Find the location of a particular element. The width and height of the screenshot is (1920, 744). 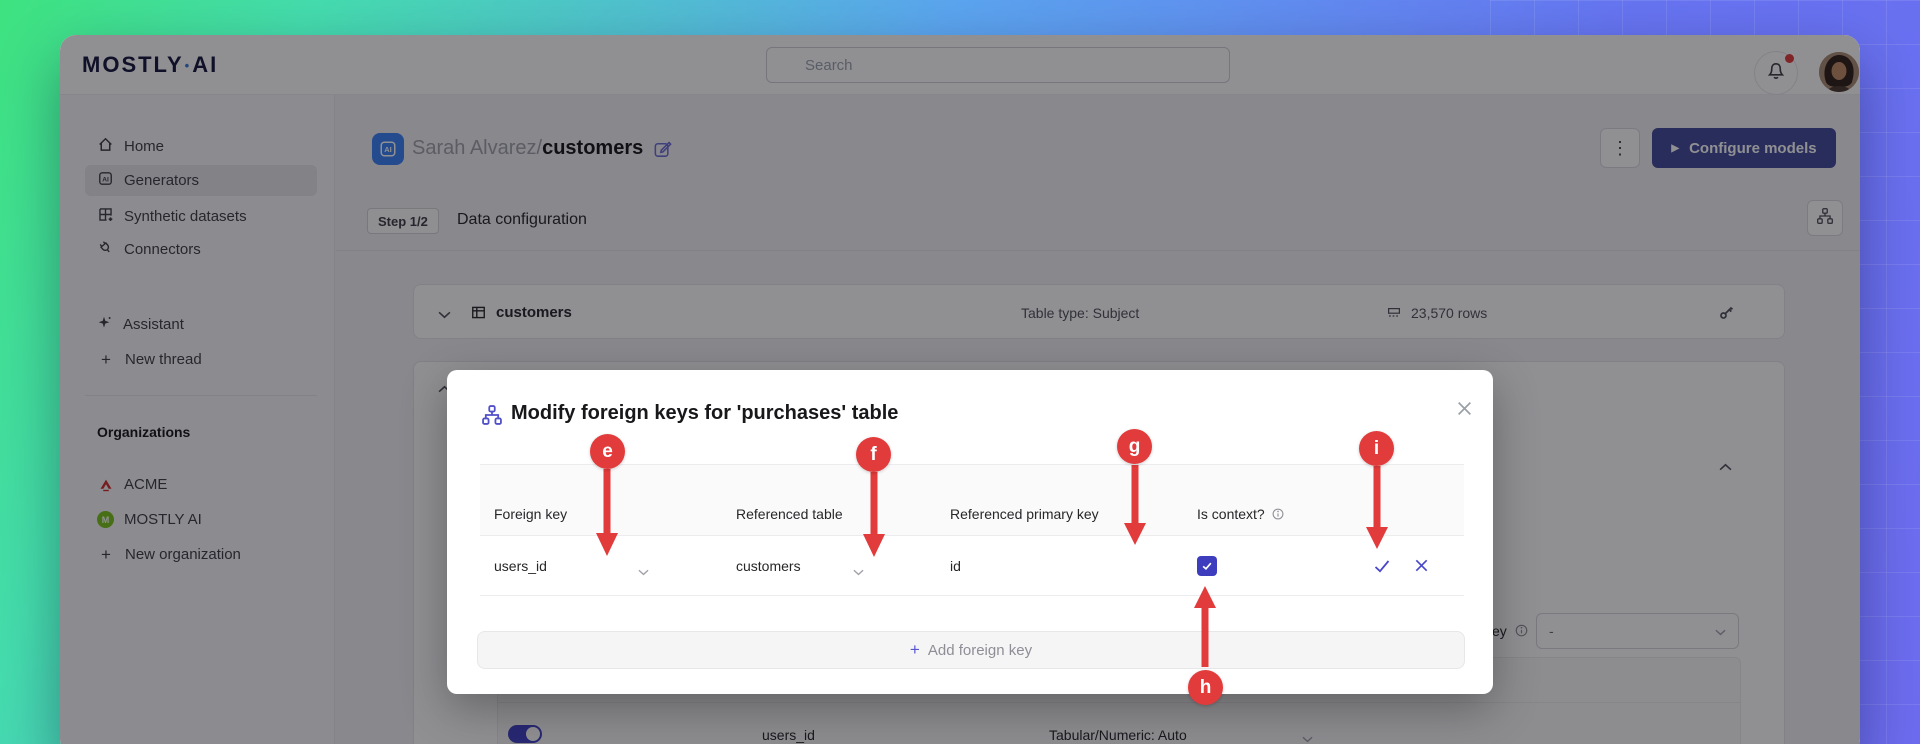

referenced-table-value: customers is located at coordinates (768, 565).